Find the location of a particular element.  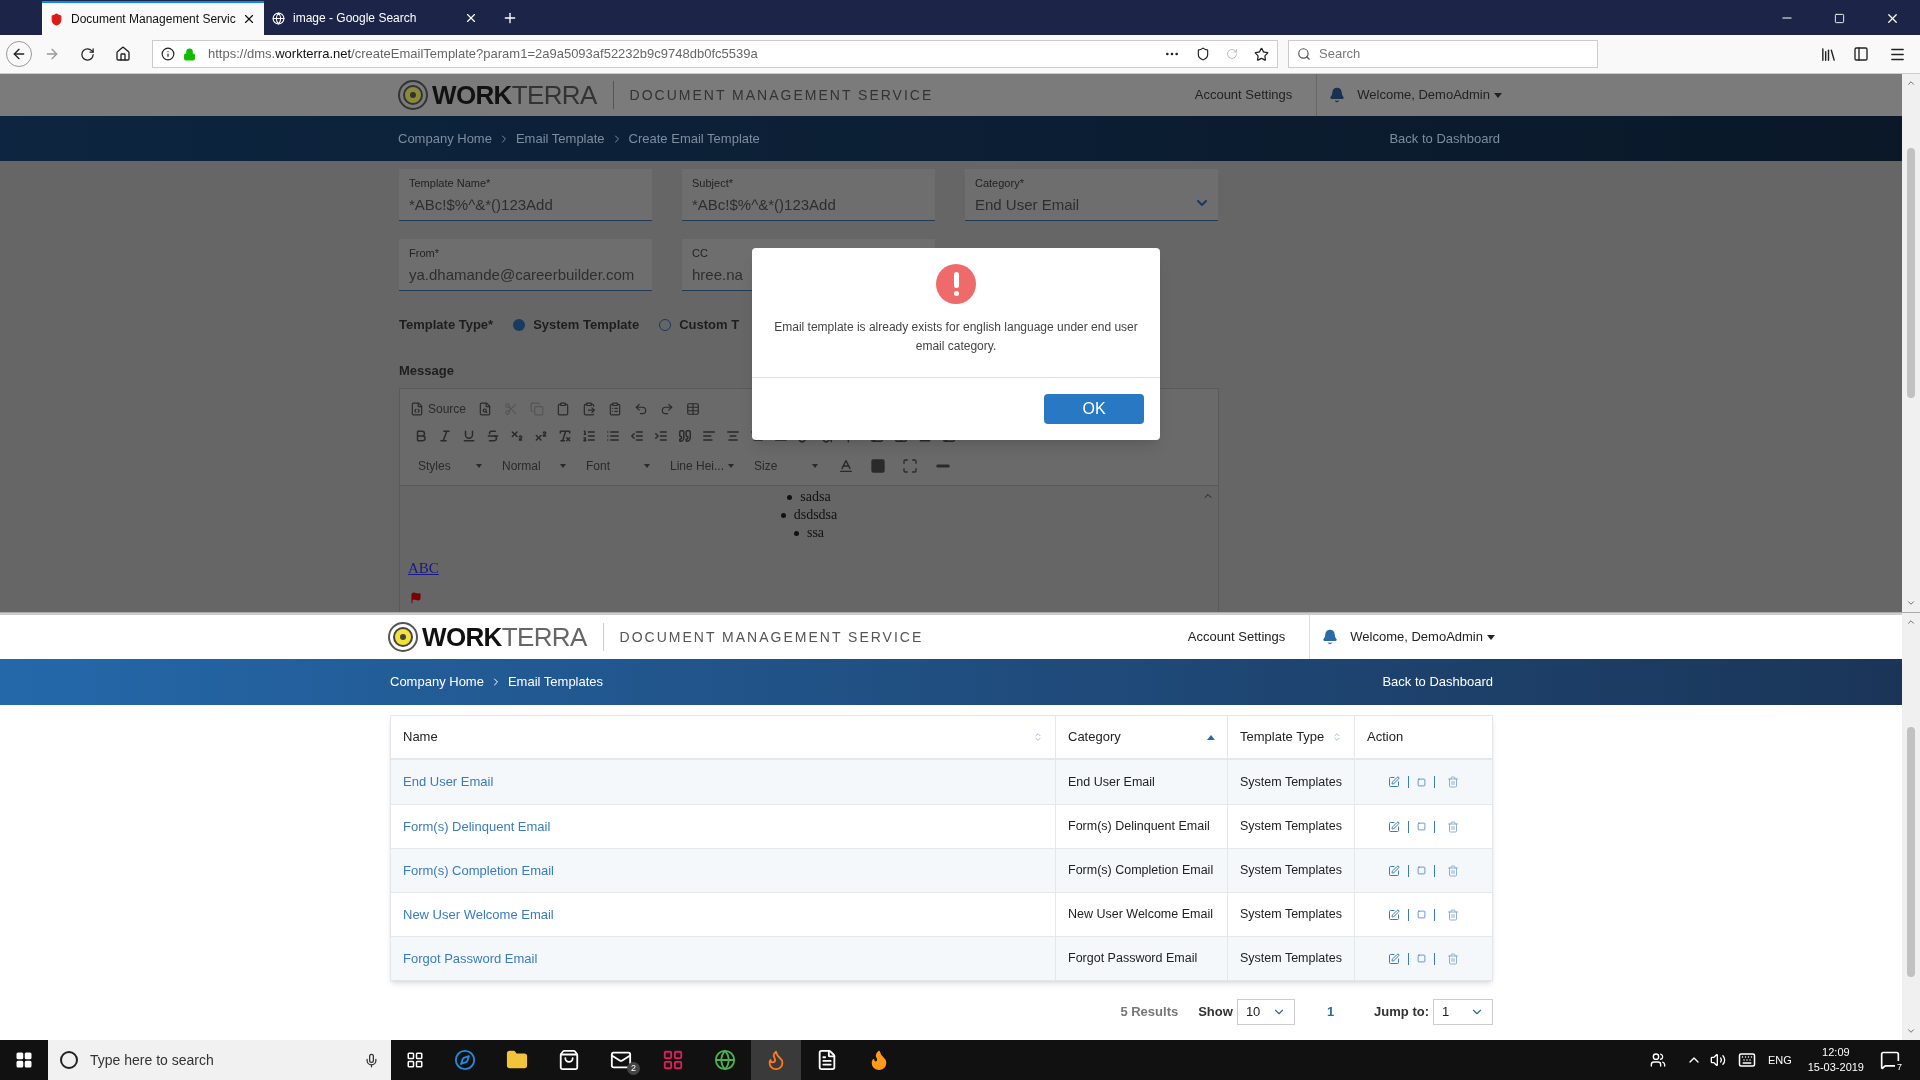

page-link: 1 is located at coordinates (1330, 1012).